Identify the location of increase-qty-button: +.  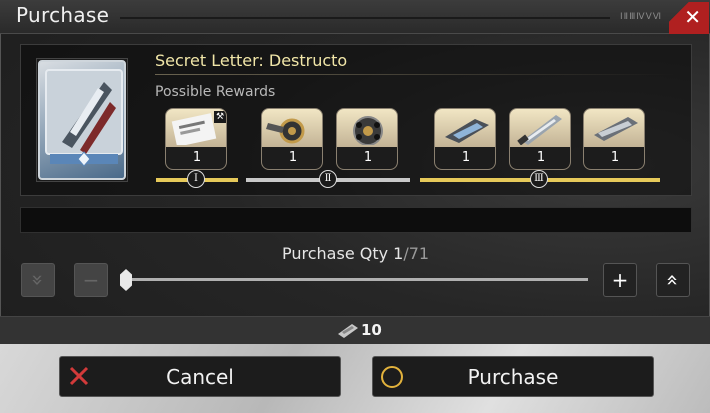
(620, 280).